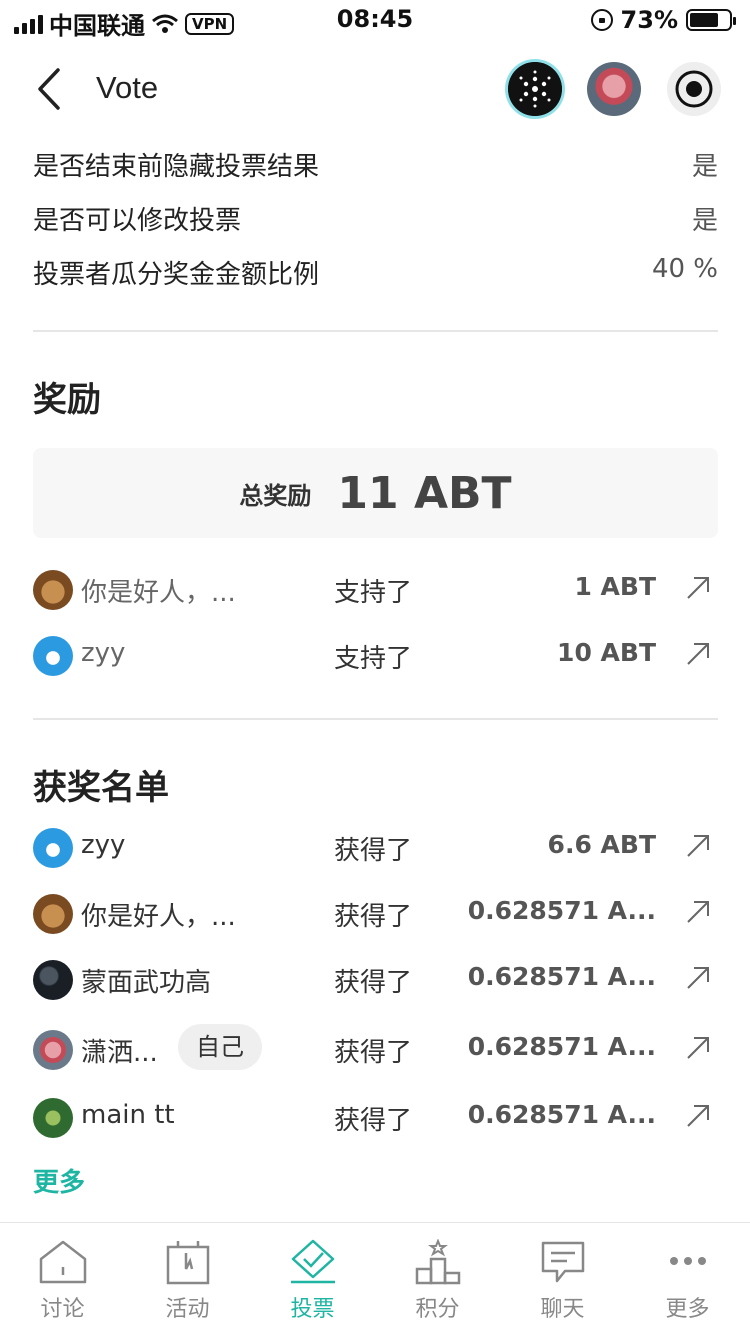 Image resolution: width=750 pixels, height=1334 pixels. I want to click on tab-vote: 投票, so click(312, 1284).